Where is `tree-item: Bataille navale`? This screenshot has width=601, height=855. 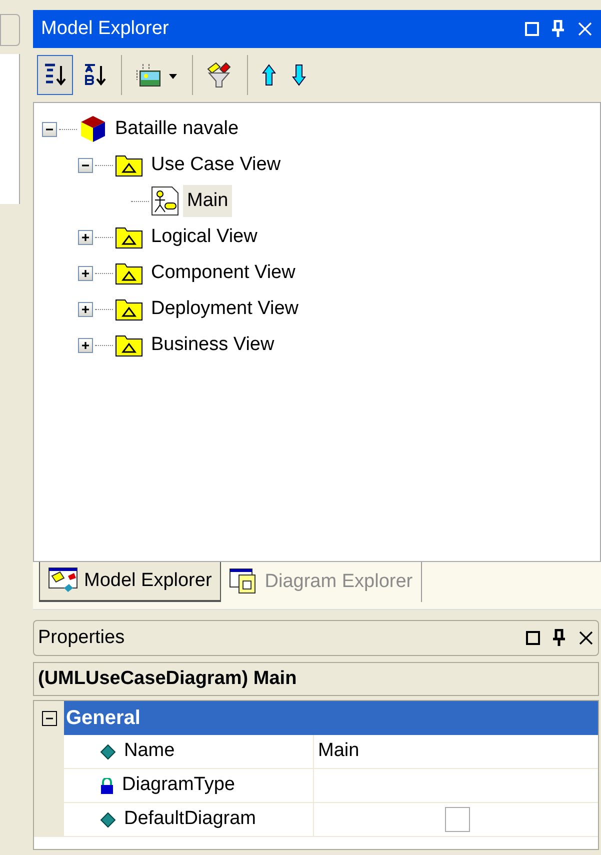
tree-item: Bataille navale is located at coordinates (177, 129).